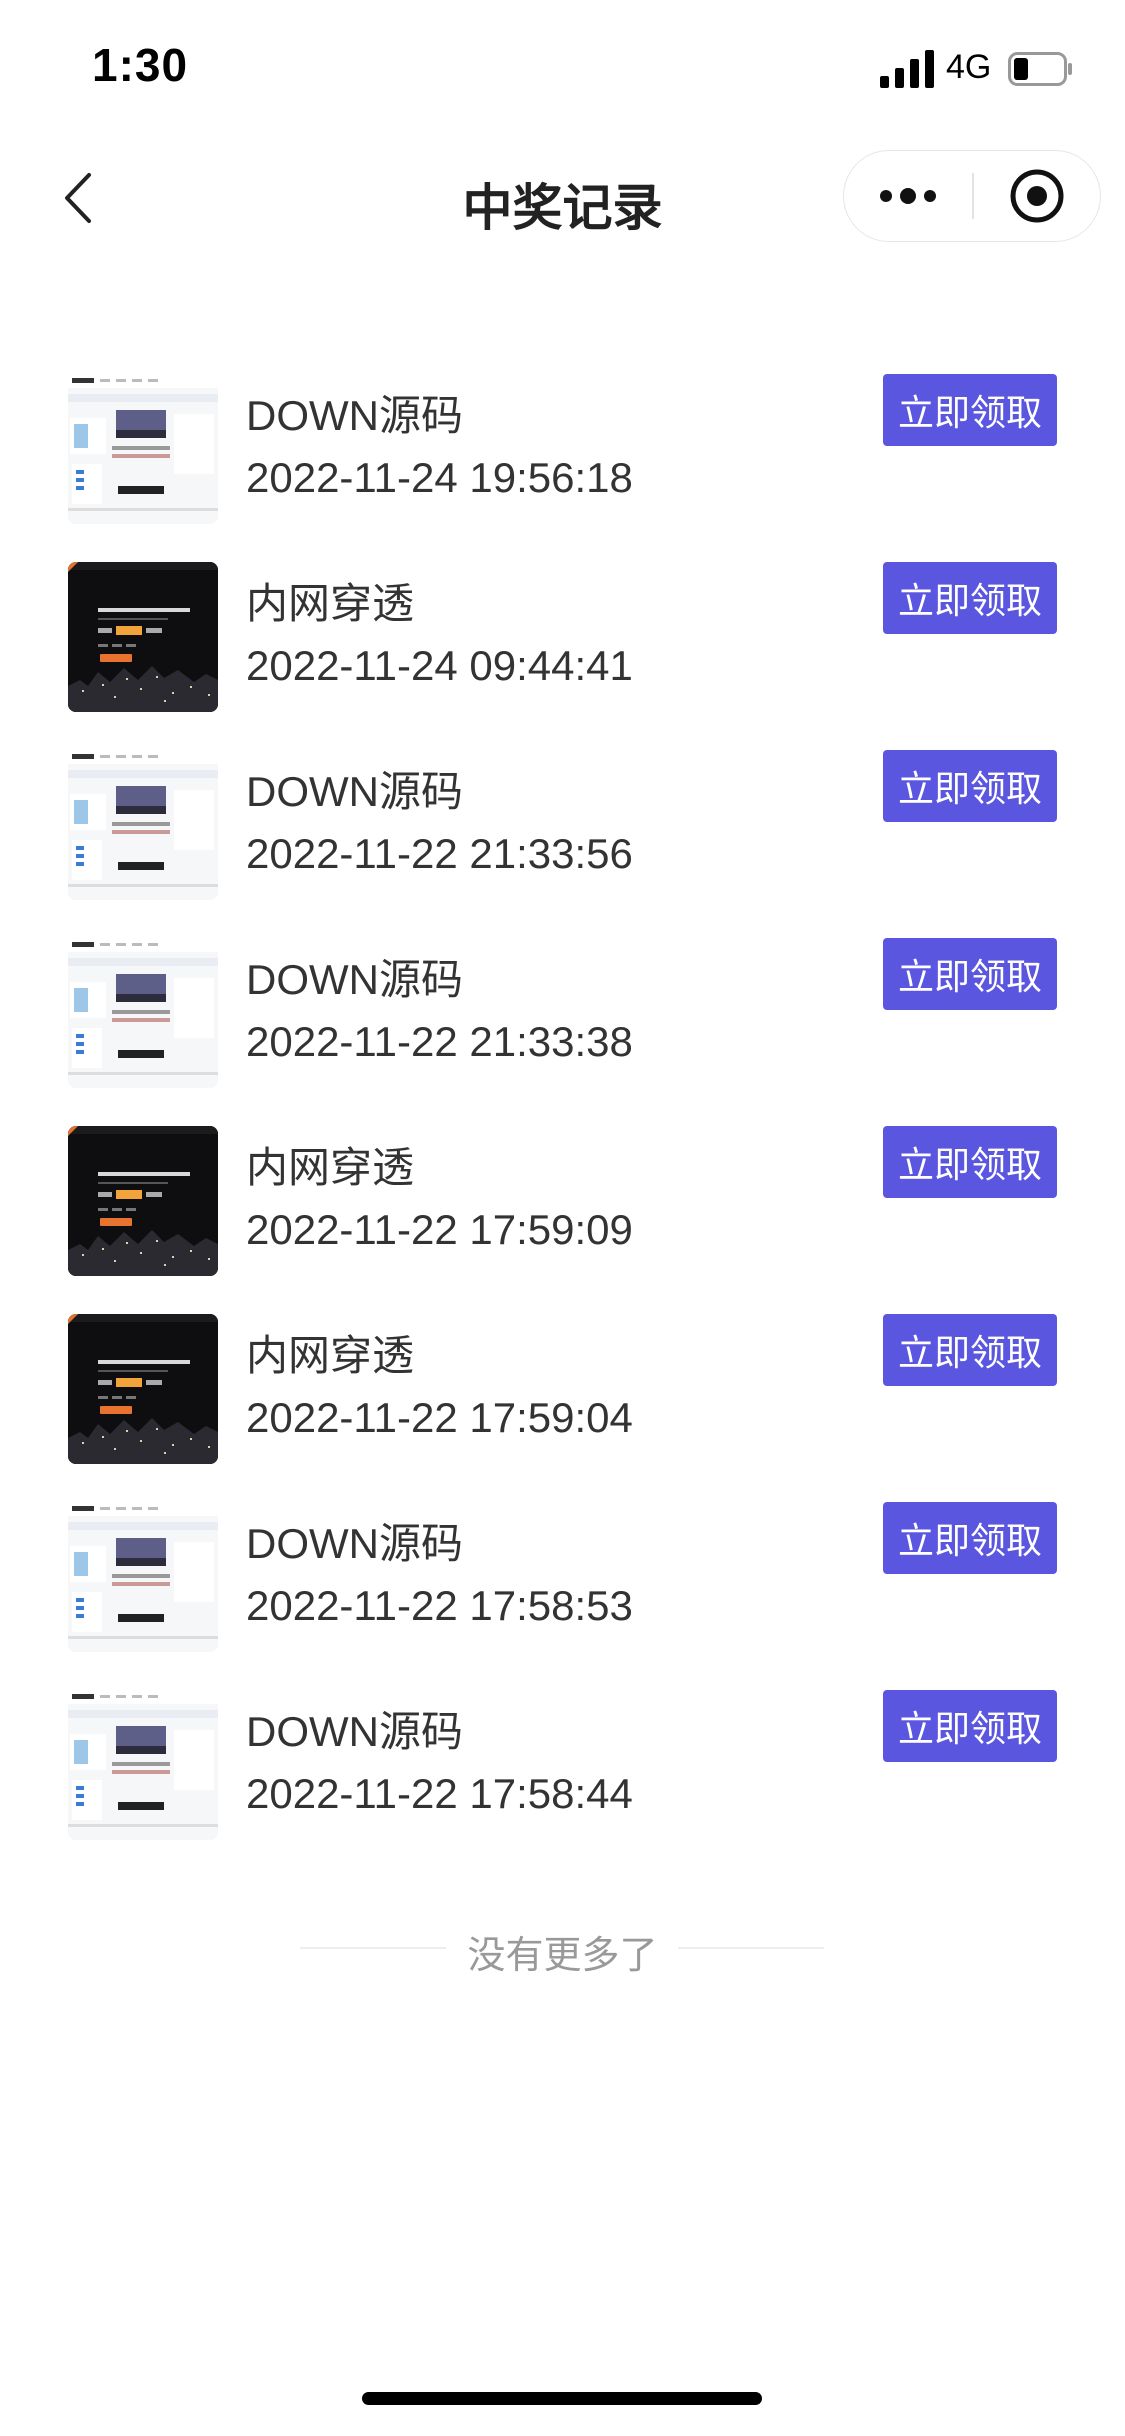  Describe the element at coordinates (1040, 69) in the screenshot. I see `battery-icon` at that location.